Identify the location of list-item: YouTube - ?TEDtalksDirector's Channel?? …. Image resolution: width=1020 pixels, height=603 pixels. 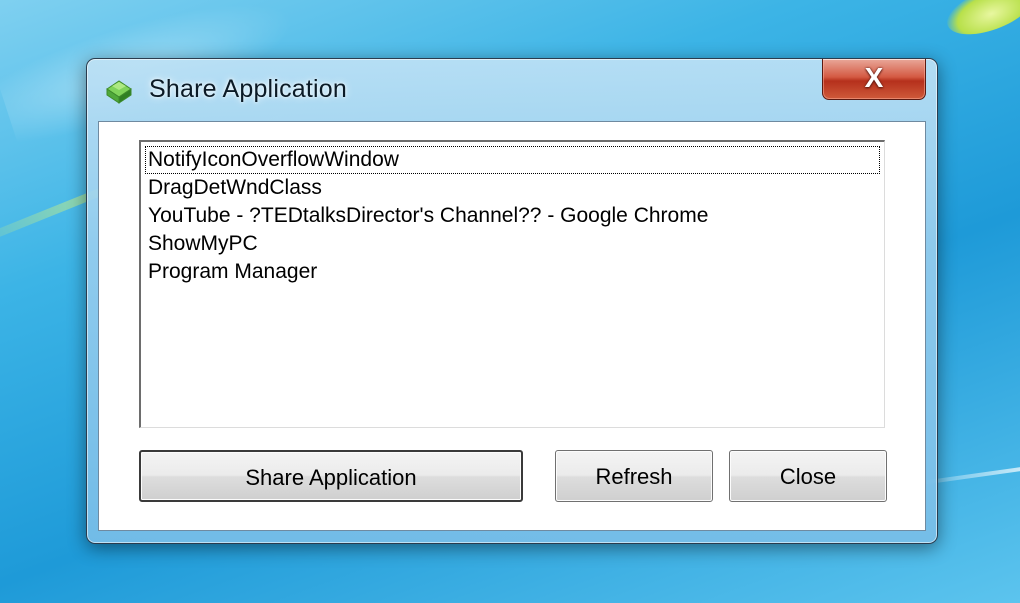
(512, 216).